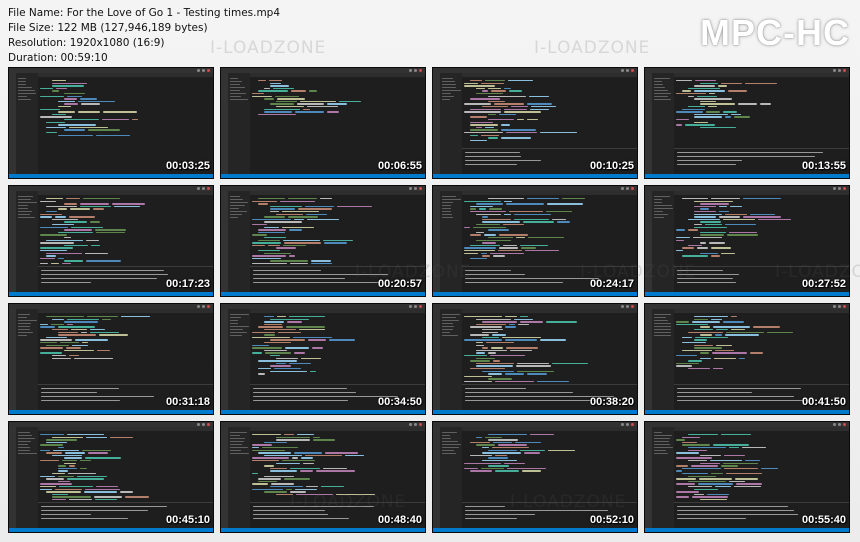  What do you see at coordinates (775, 32) in the screenshot?
I see `mpc-hc-logo: MPC-HC` at bounding box center [775, 32].